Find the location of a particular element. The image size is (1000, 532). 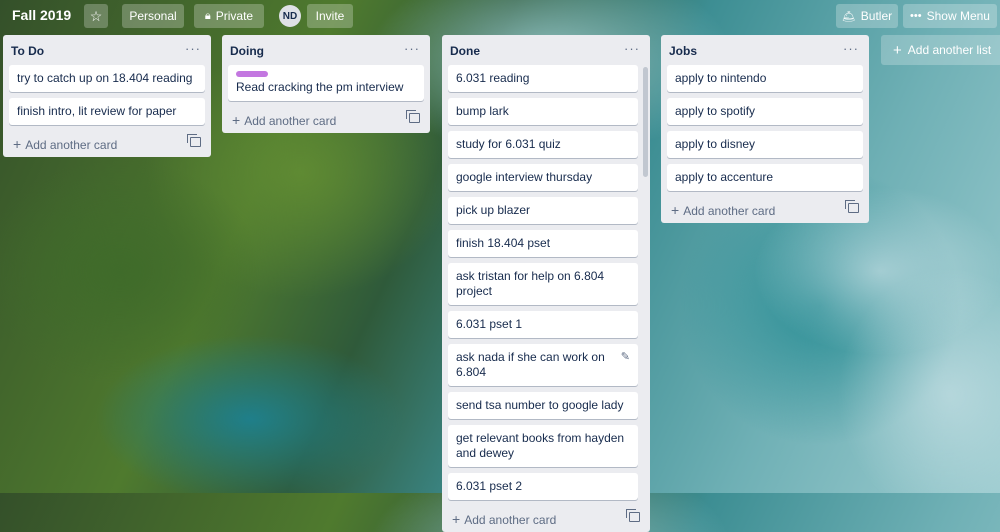

card-text: Read cracking the pm interview is located at coordinates (320, 87).